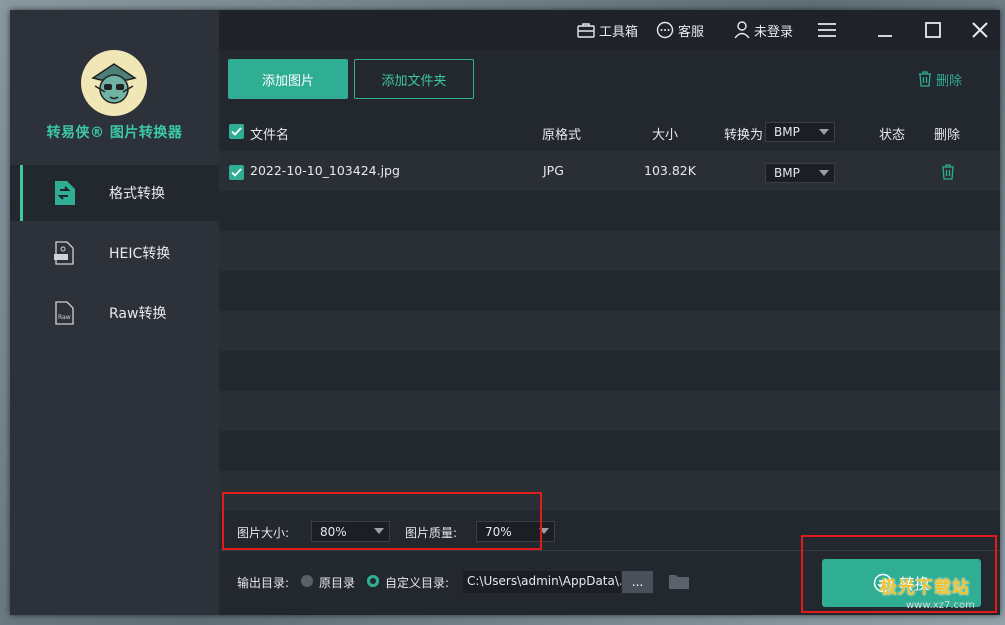  What do you see at coordinates (337, 583) in the screenshot?
I see `original-dir-label: 原目录` at bounding box center [337, 583].